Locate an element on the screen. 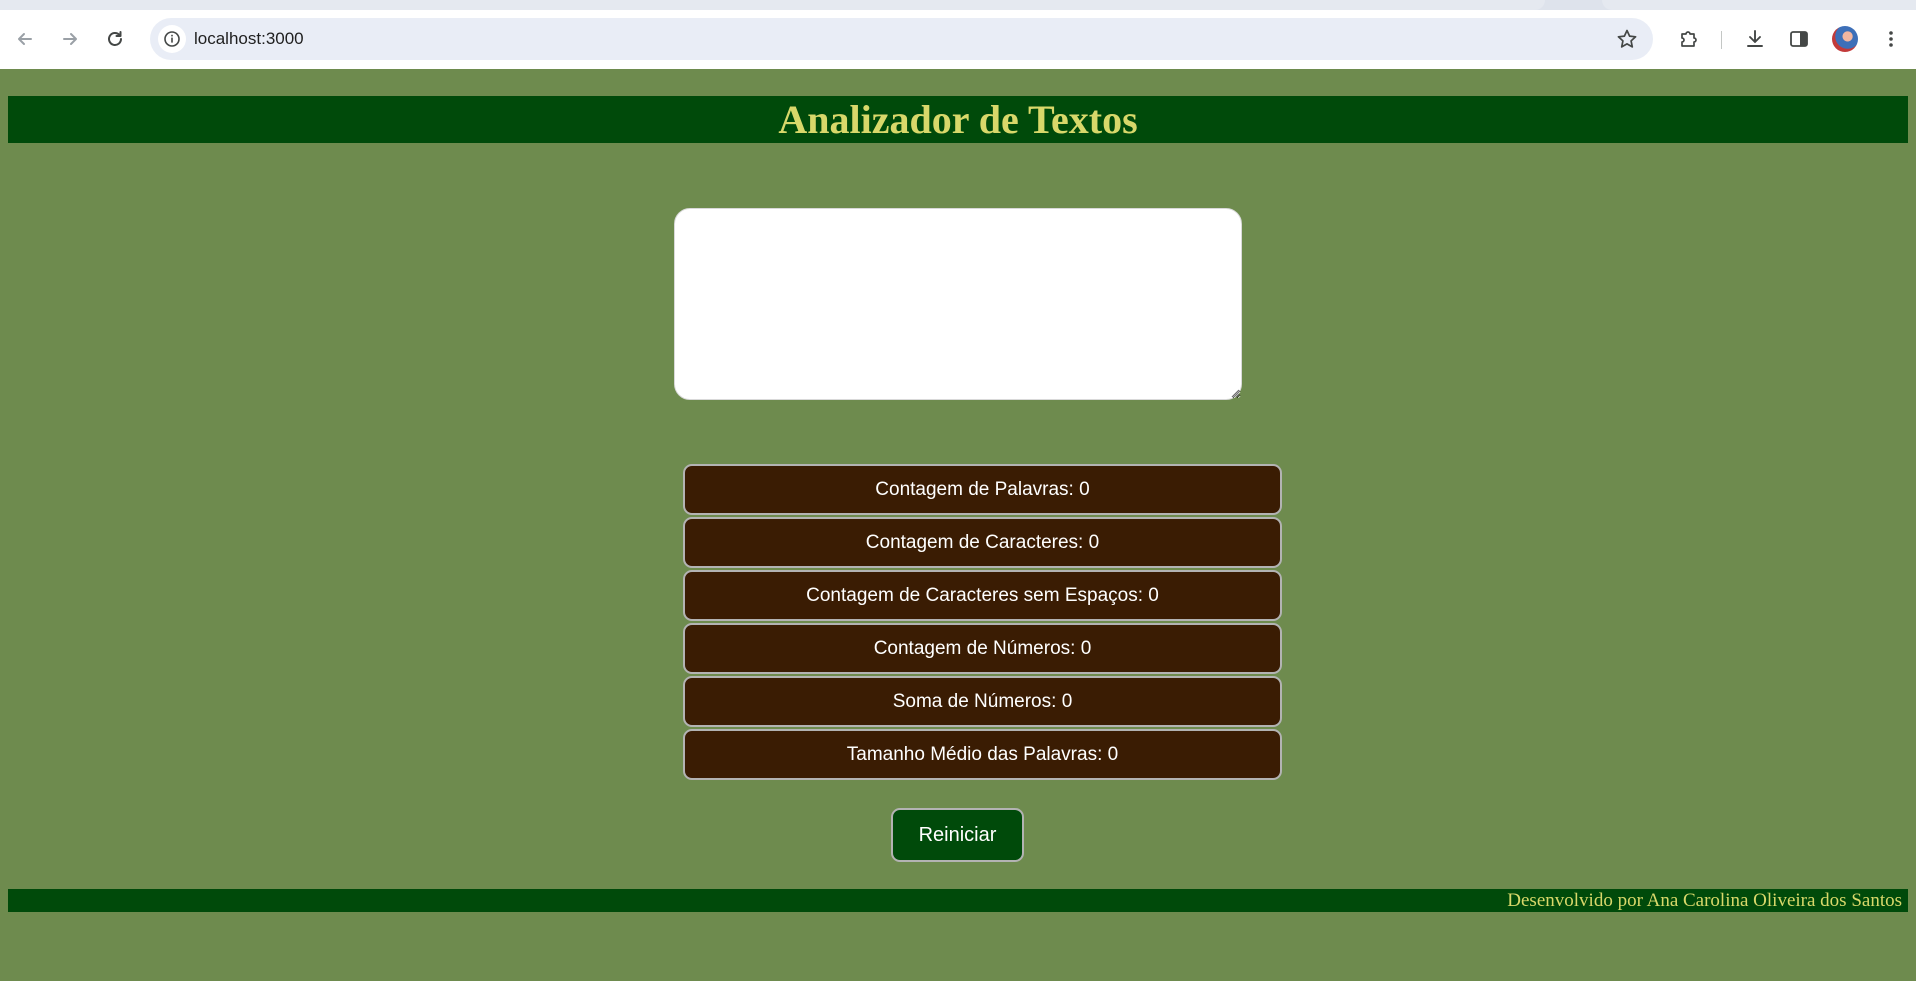 The width and height of the screenshot is (1916, 981). kebab-menu-icon is located at coordinates (1891, 39).